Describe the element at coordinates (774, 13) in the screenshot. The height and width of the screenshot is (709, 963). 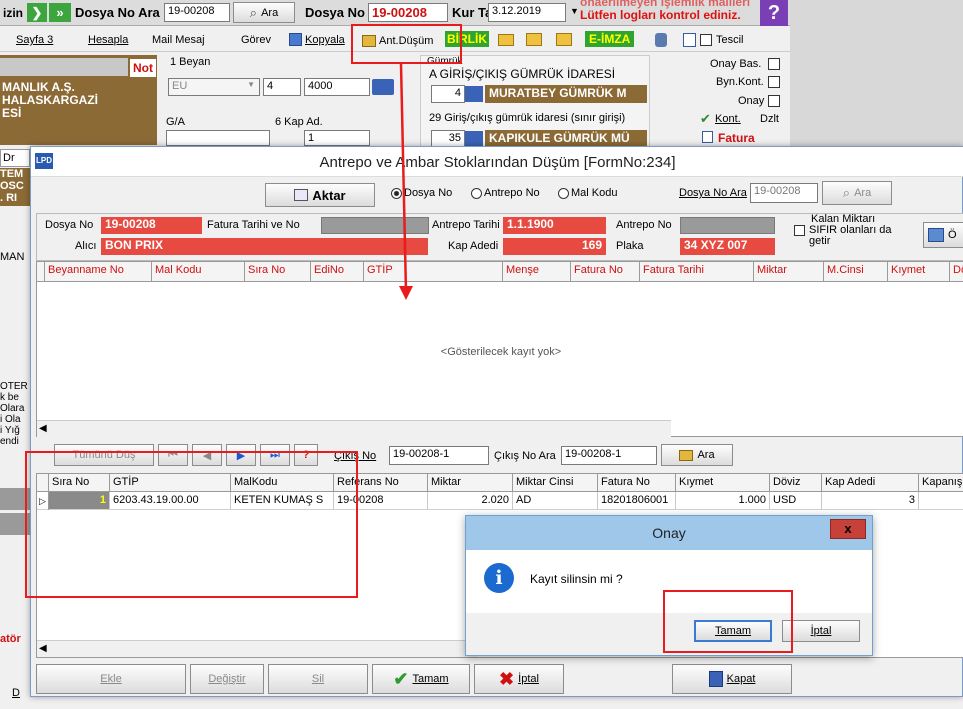
I see `help-icon: ?` at that location.